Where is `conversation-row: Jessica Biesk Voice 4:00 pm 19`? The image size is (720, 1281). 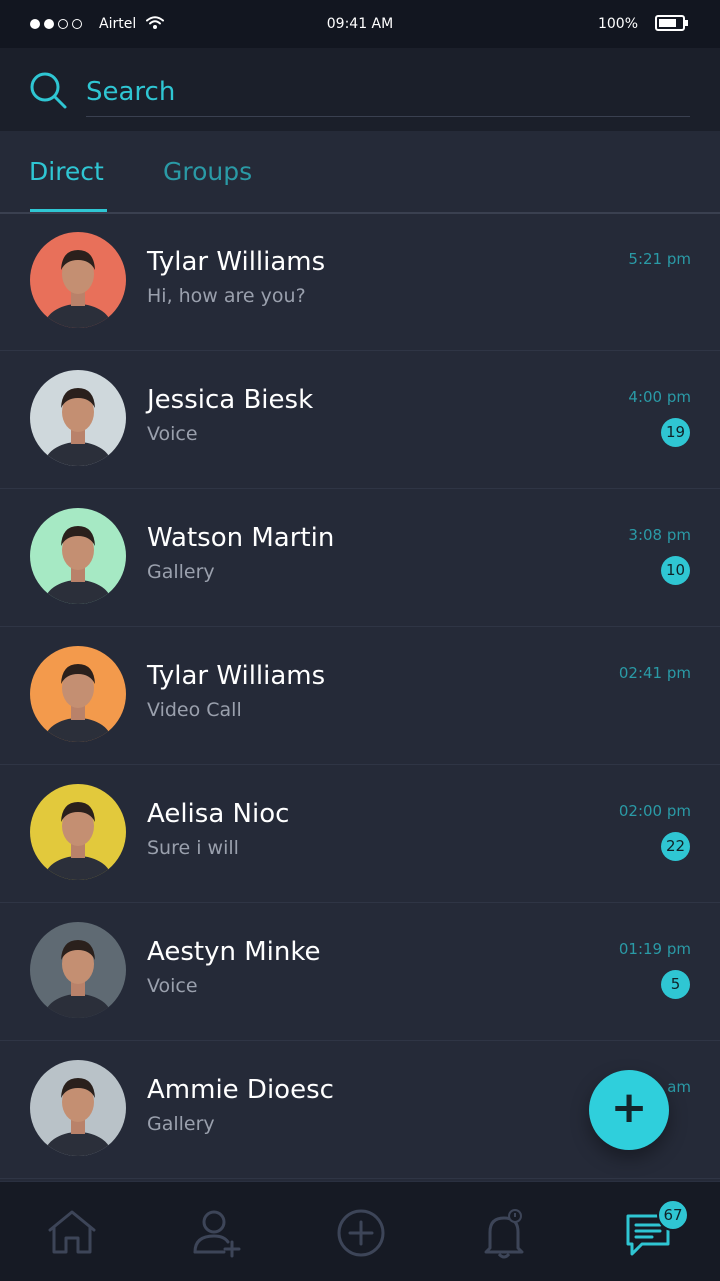 conversation-row: Jessica Biesk Voice 4:00 pm 19 is located at coordinates (360, 420).